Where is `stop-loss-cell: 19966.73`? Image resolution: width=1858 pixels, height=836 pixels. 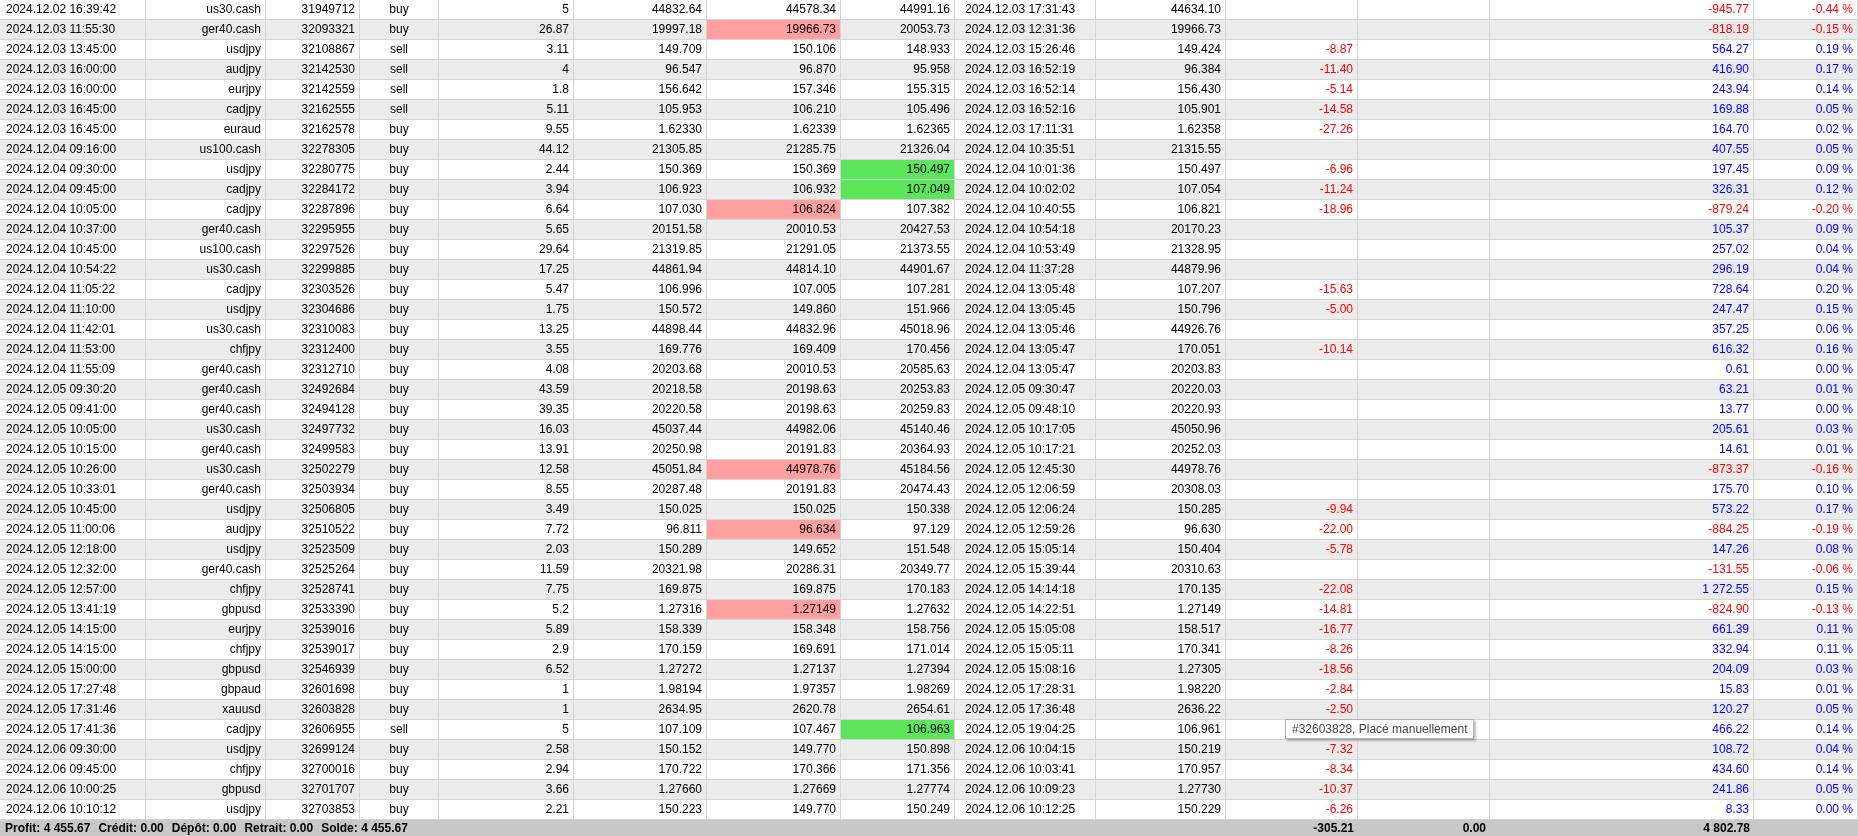
stop-loss-cell: 19966.73 is located at coordinates (774, 30).